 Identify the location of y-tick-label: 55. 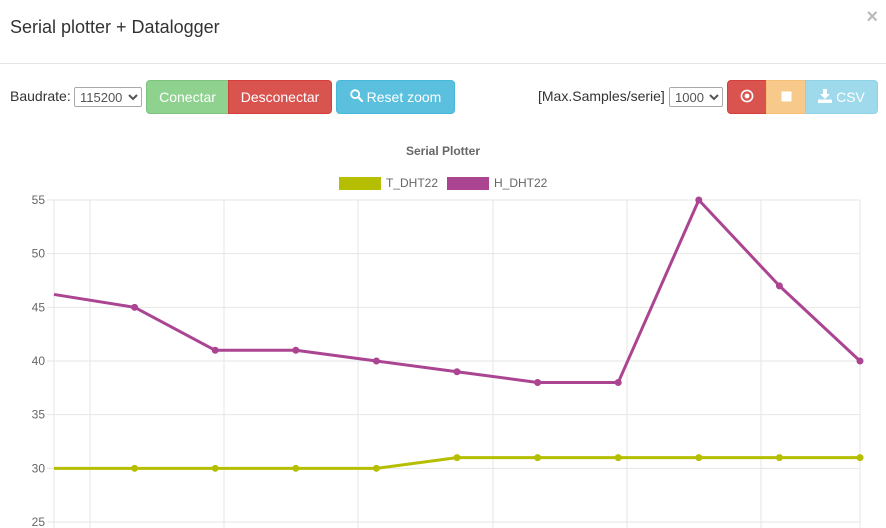
(39, 200).